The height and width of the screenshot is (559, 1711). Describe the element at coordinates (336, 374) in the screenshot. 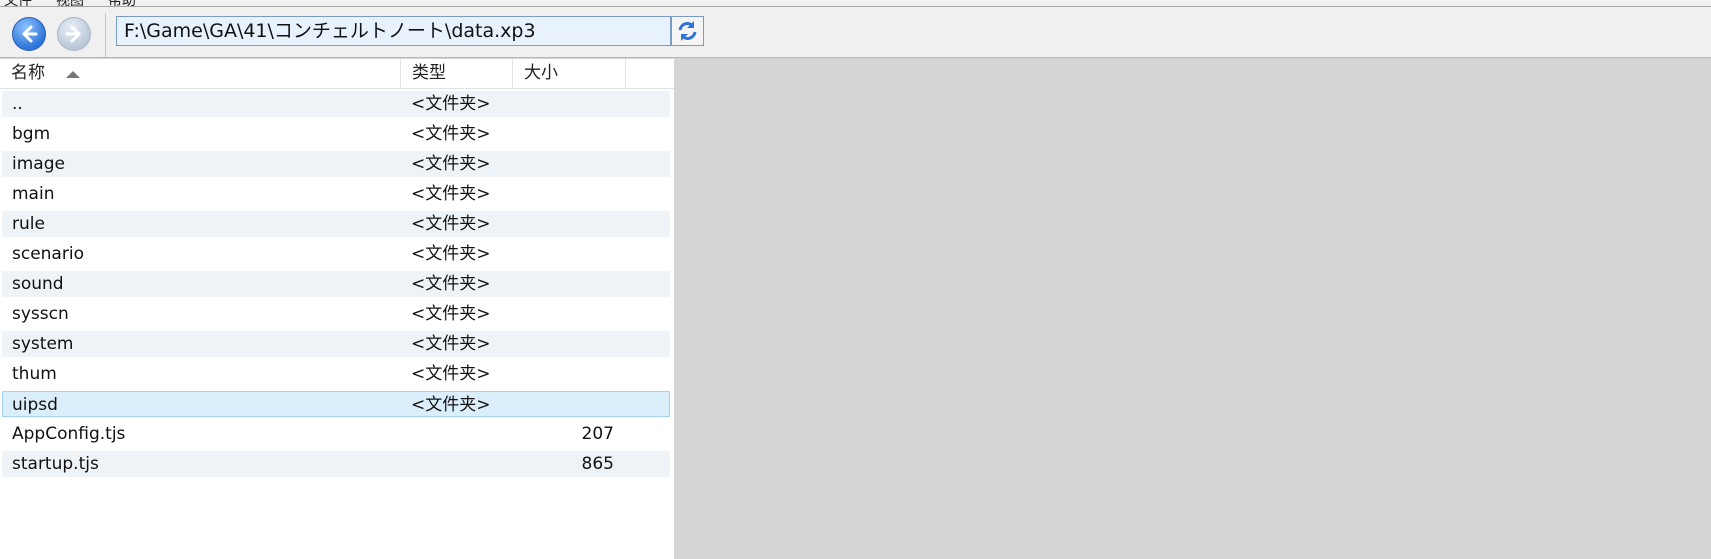

I see `list-item: thum <文件夹>` at that location.